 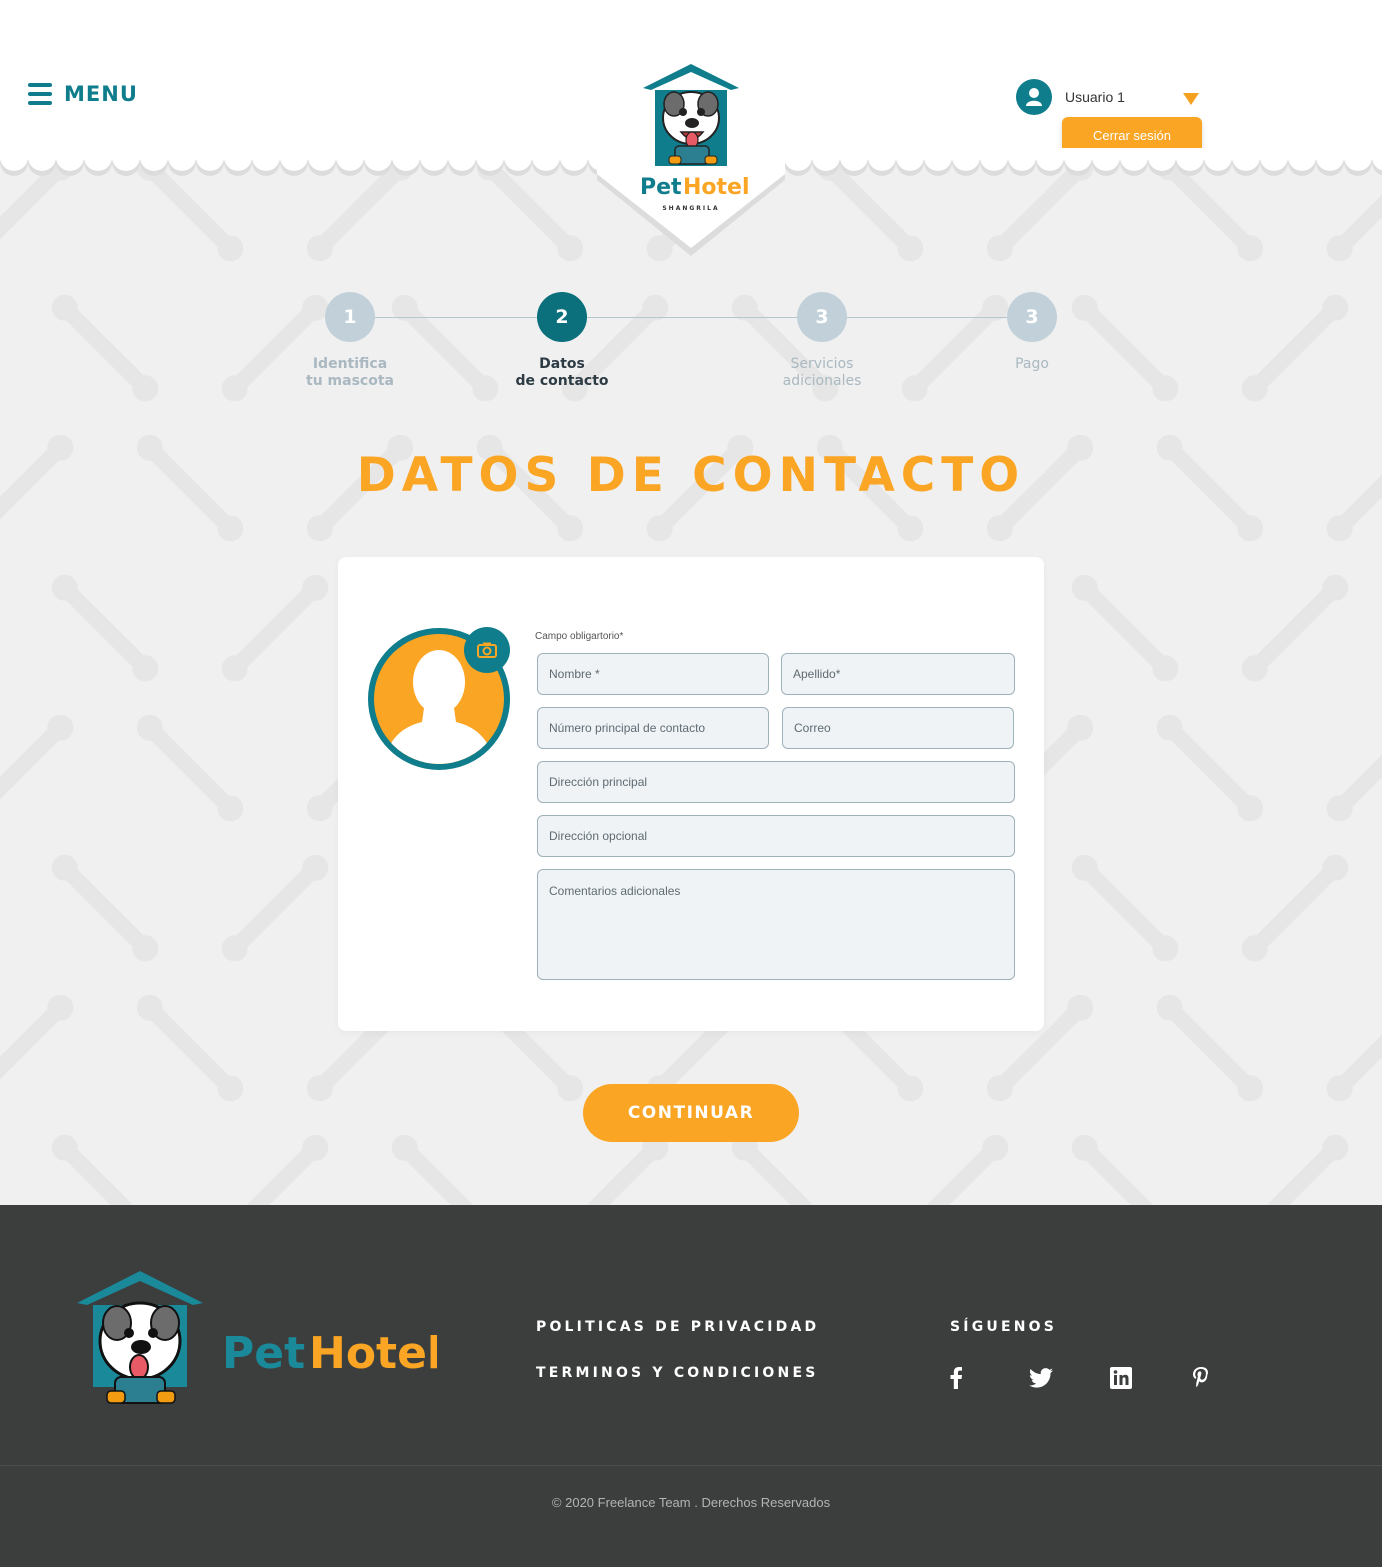 I want to click on step-servicios: 3 Servicios adicionales, so click(x=822, y=341).